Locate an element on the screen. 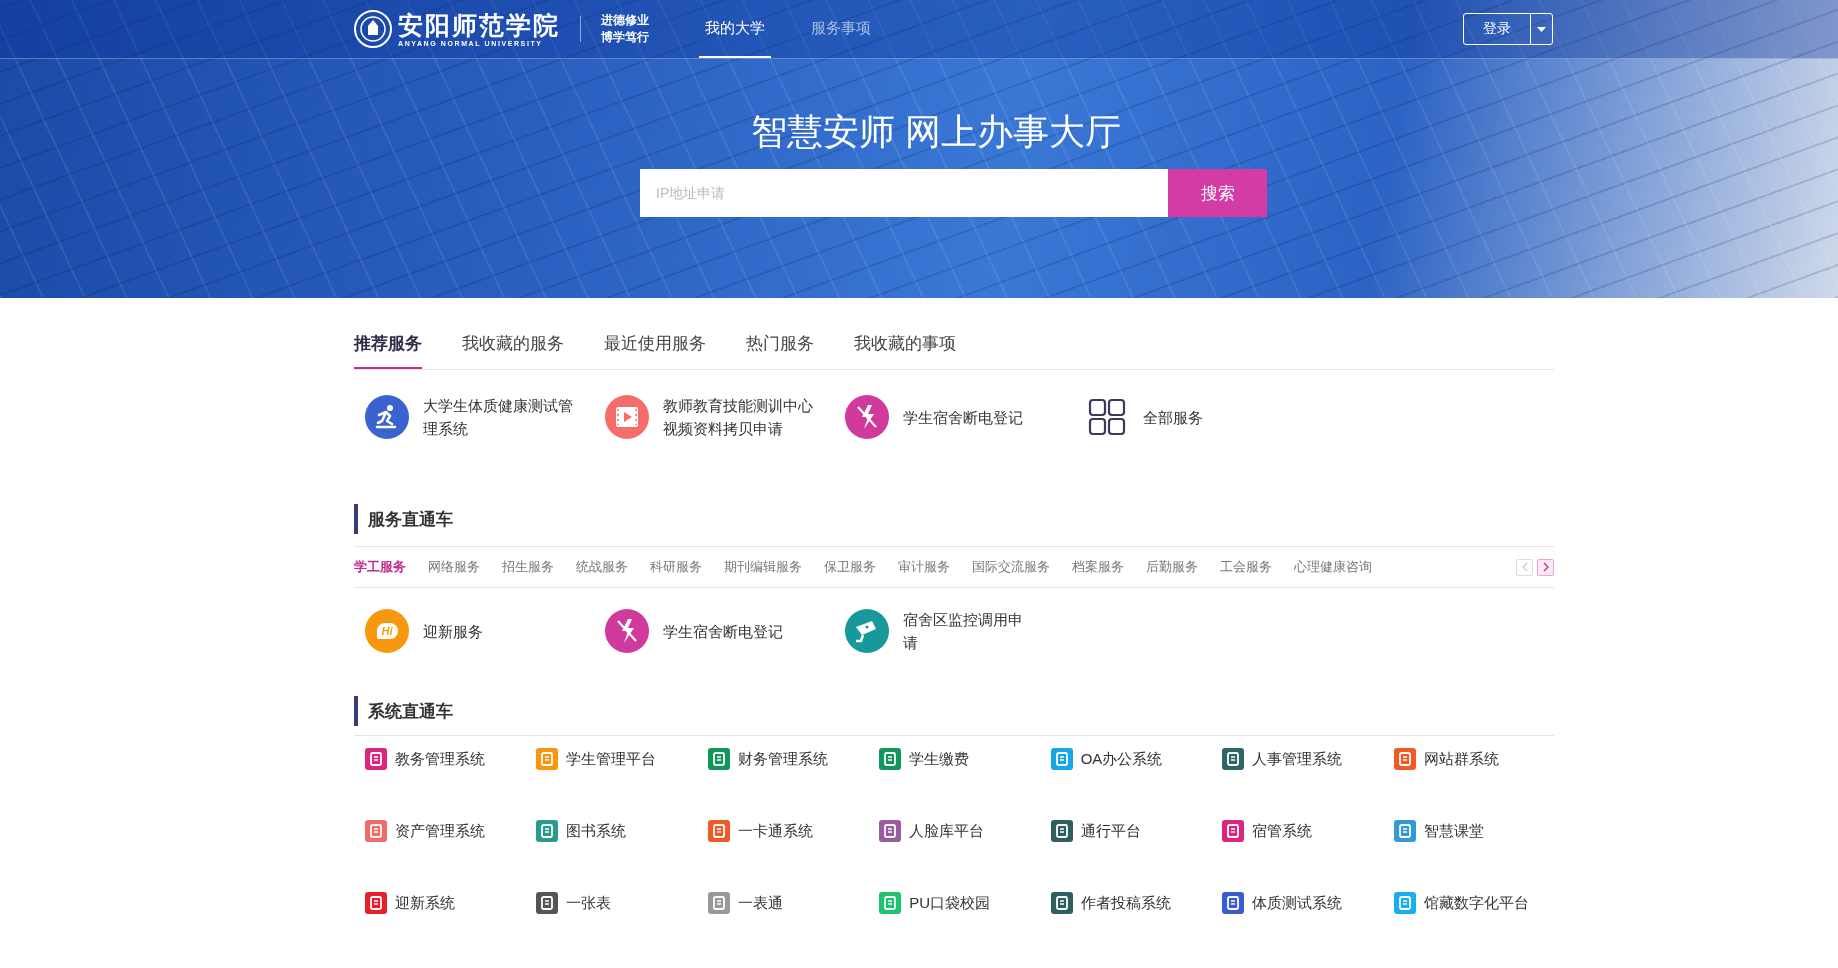 The width and height of the screenshot is (1838, 968). section-heading: 系统直通车 is located at coordinates (403, 711).